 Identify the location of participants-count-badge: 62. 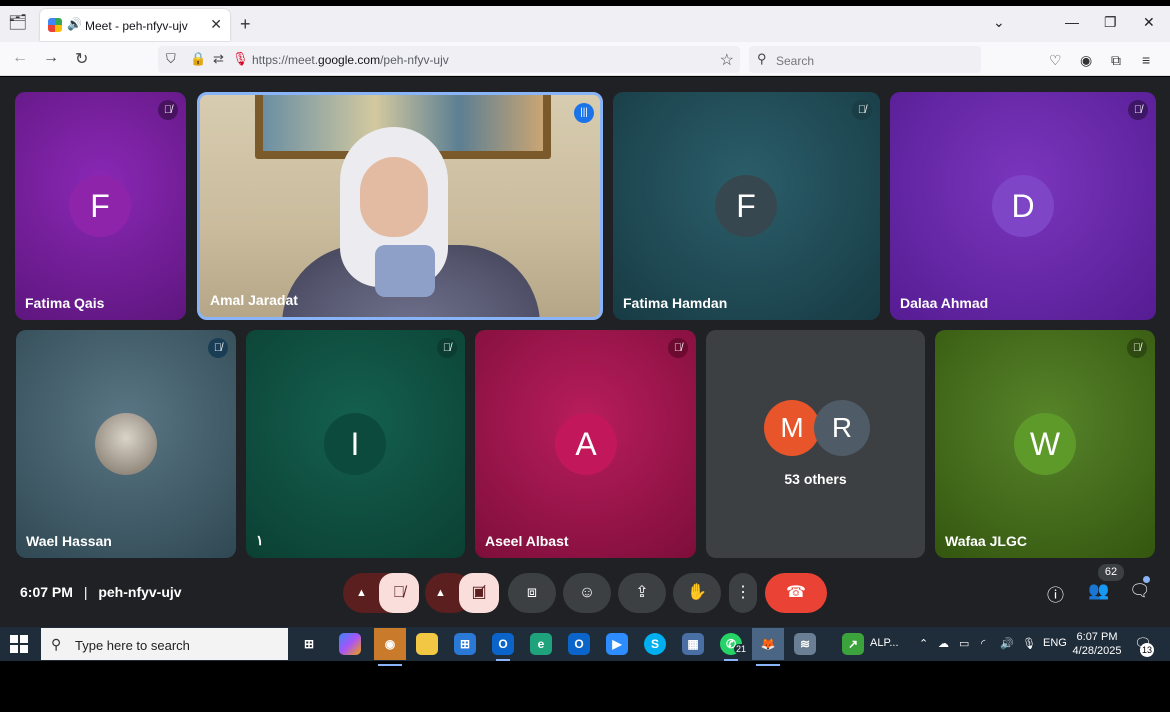
(1111, 572).